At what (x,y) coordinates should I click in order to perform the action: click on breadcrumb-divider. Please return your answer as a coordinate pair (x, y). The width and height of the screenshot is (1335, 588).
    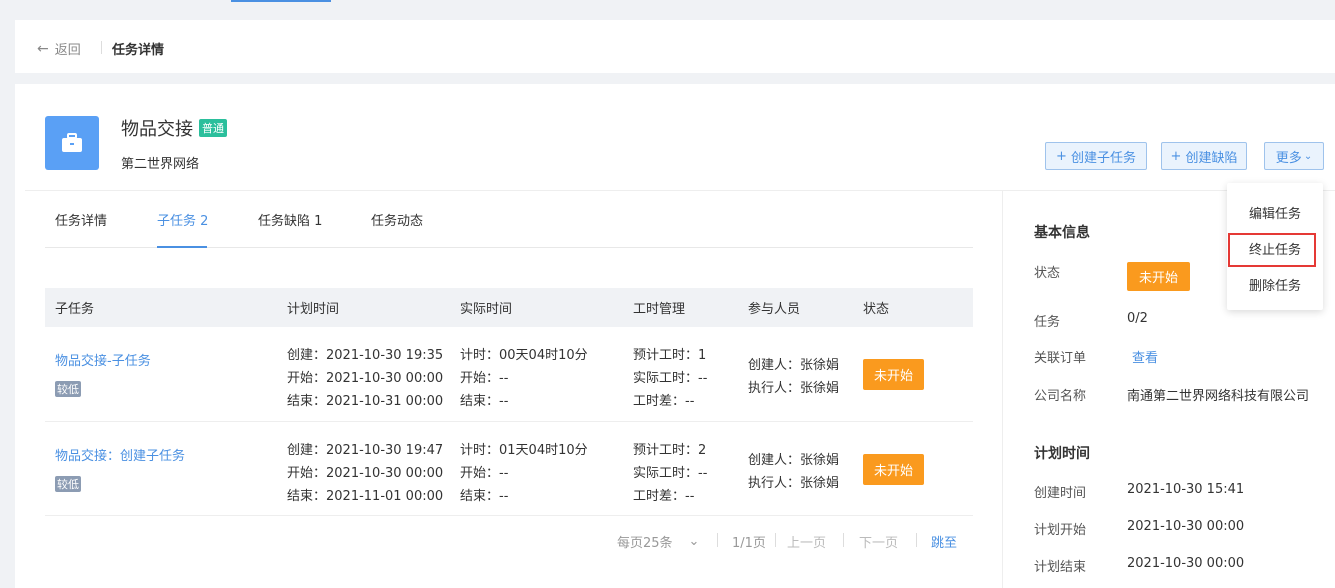
    Looking at the image, I should click on (101, 47).